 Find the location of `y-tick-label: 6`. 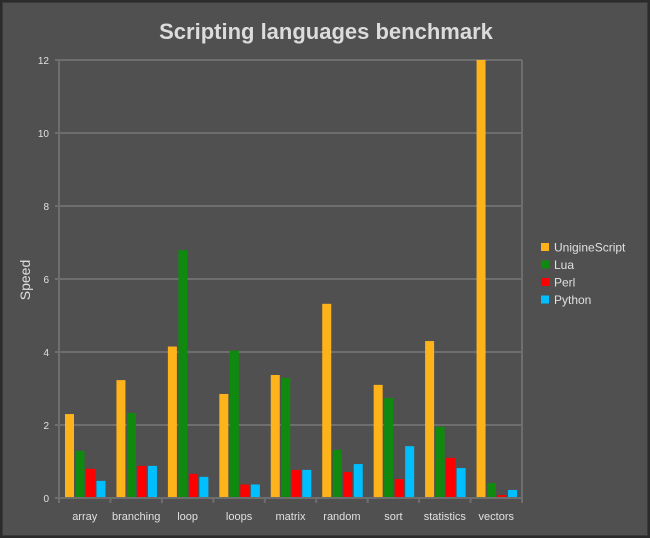

y-tick-label: 6 is located at coordinates (46, 280).